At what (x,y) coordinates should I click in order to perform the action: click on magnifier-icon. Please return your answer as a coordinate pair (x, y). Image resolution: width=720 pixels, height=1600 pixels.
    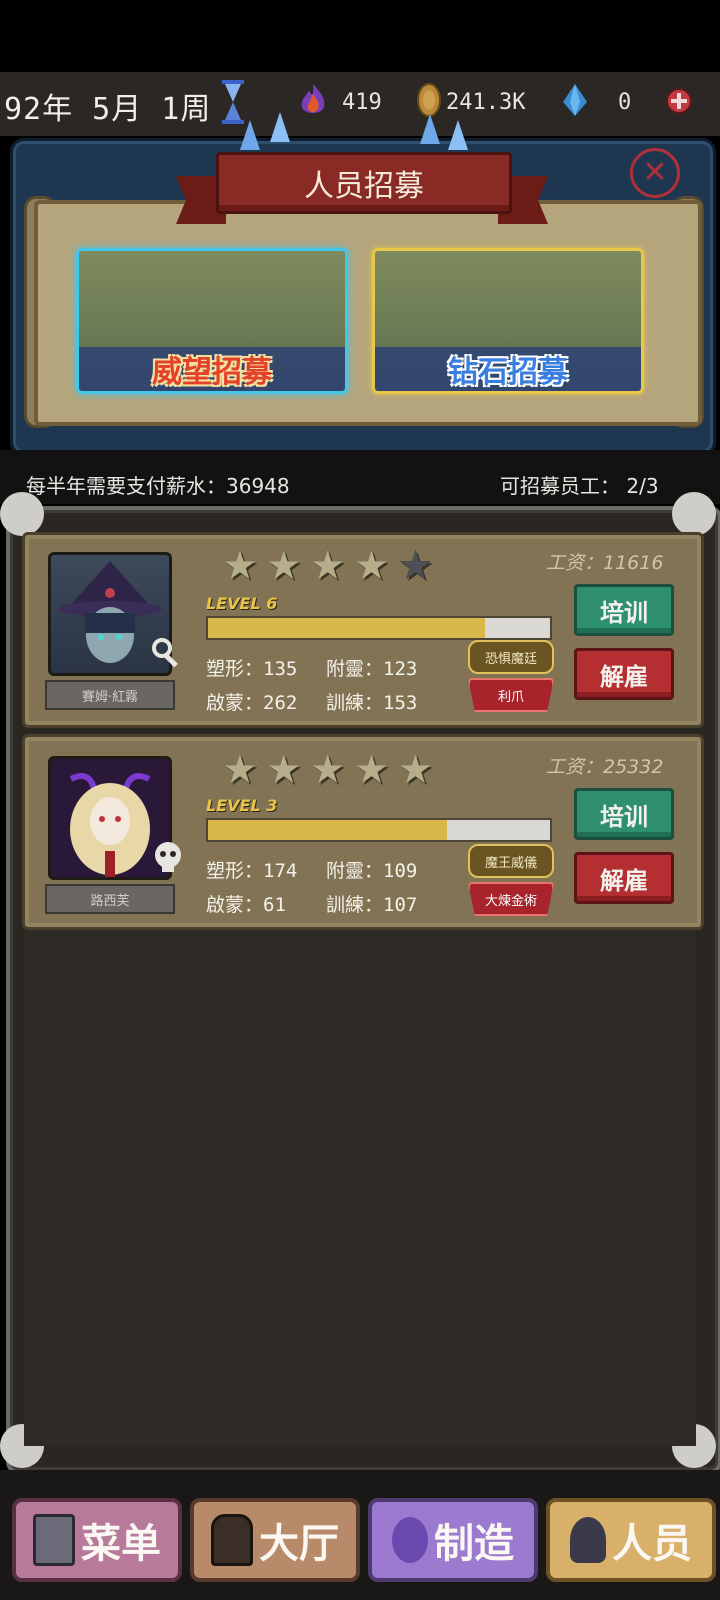
    Looking at the image, I should click on (165, 653).